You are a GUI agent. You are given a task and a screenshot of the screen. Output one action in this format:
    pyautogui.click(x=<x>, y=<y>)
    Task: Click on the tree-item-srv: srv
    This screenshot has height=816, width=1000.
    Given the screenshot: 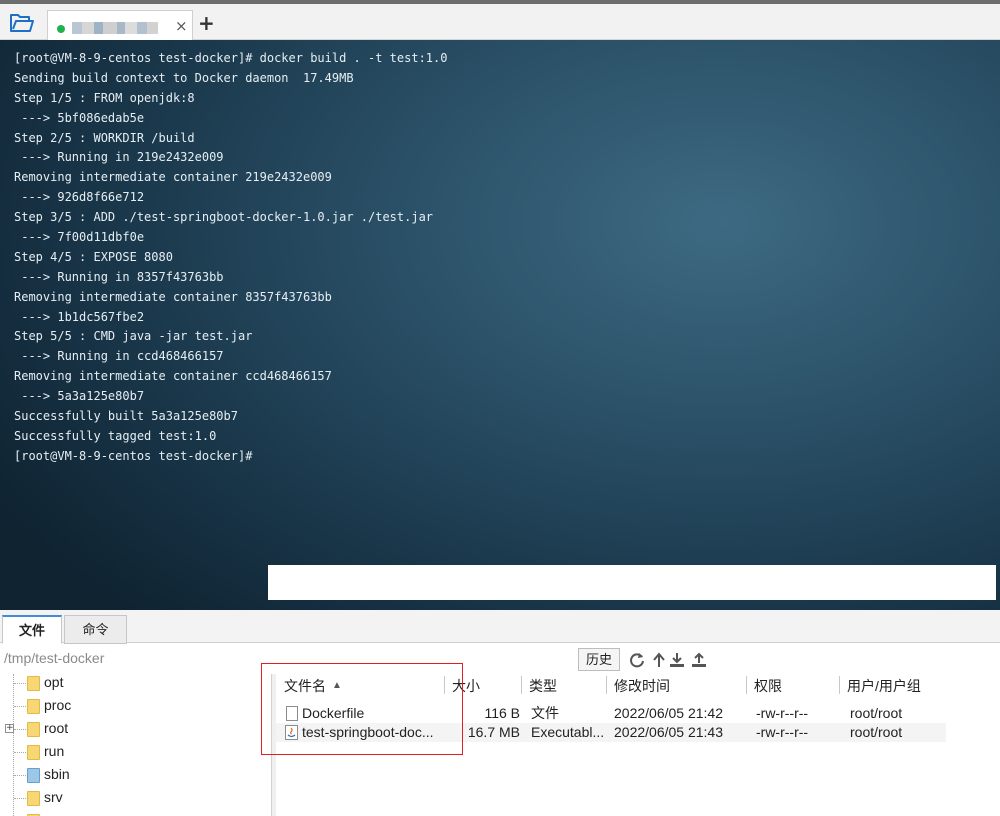 What is the action you would take?
    pyautogui.click(x=135, y=798)
    